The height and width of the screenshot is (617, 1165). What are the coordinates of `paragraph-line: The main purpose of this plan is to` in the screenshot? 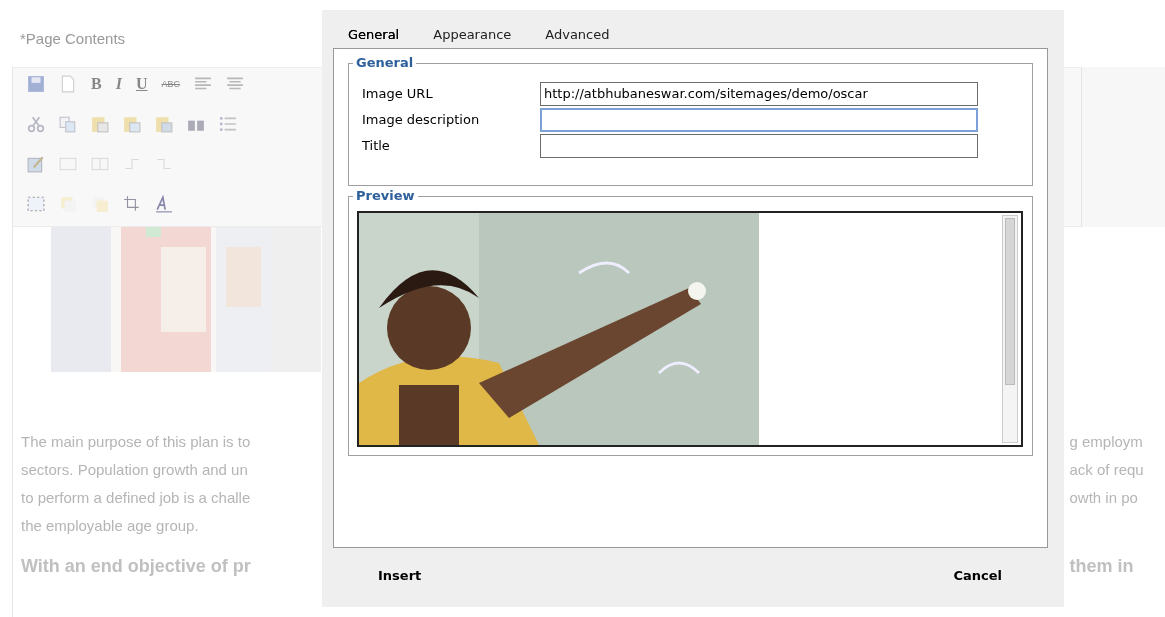 It's located at (136, 442).